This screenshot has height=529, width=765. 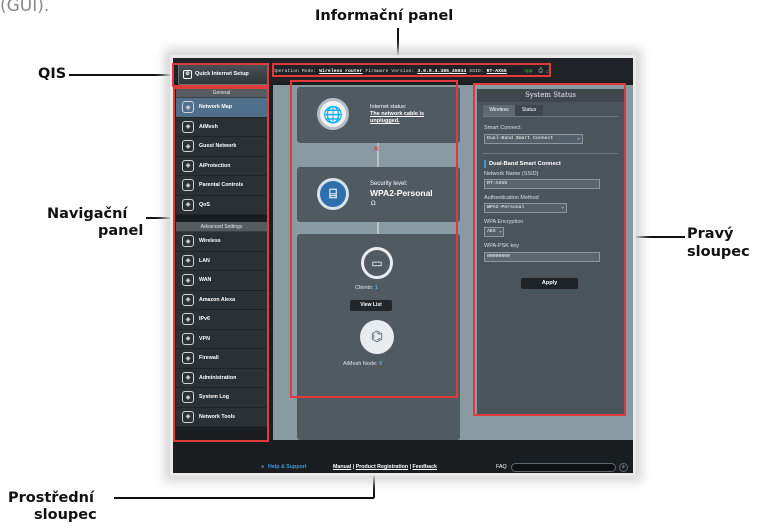 I want to click on feedback-link: Feedback, so click(x=425, y=467).